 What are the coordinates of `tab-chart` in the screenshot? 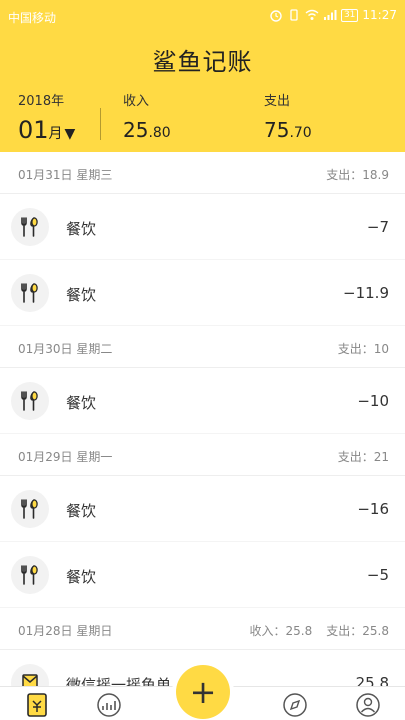 It's located at (109, 705).